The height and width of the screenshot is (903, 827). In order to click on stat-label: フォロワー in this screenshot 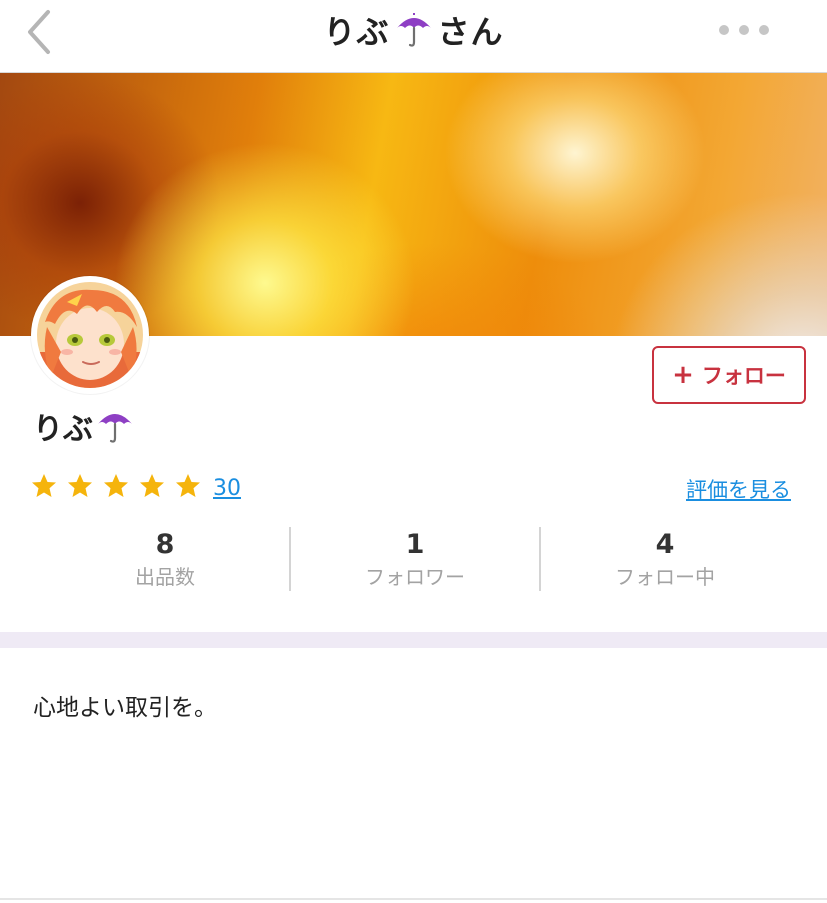, I will do `click(415, 577)`.